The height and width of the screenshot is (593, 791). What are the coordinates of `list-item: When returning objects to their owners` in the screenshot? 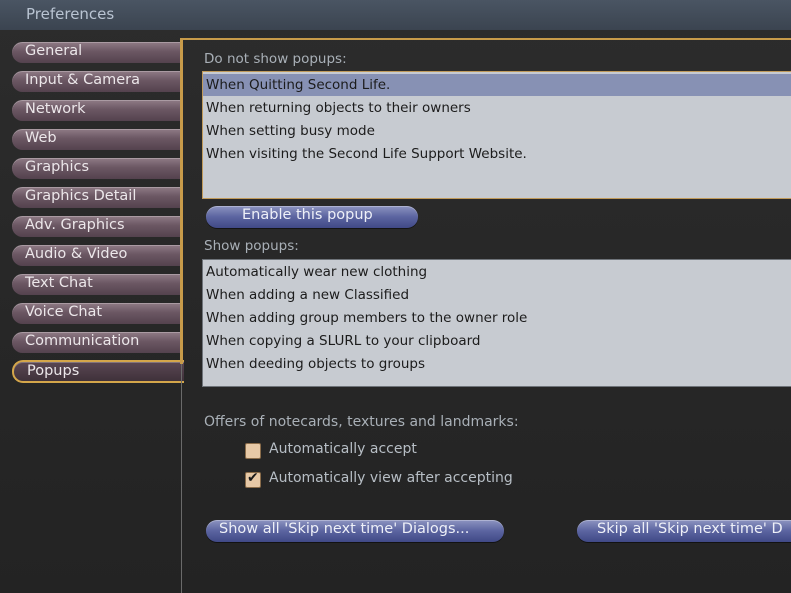 It's located at (497, 108).